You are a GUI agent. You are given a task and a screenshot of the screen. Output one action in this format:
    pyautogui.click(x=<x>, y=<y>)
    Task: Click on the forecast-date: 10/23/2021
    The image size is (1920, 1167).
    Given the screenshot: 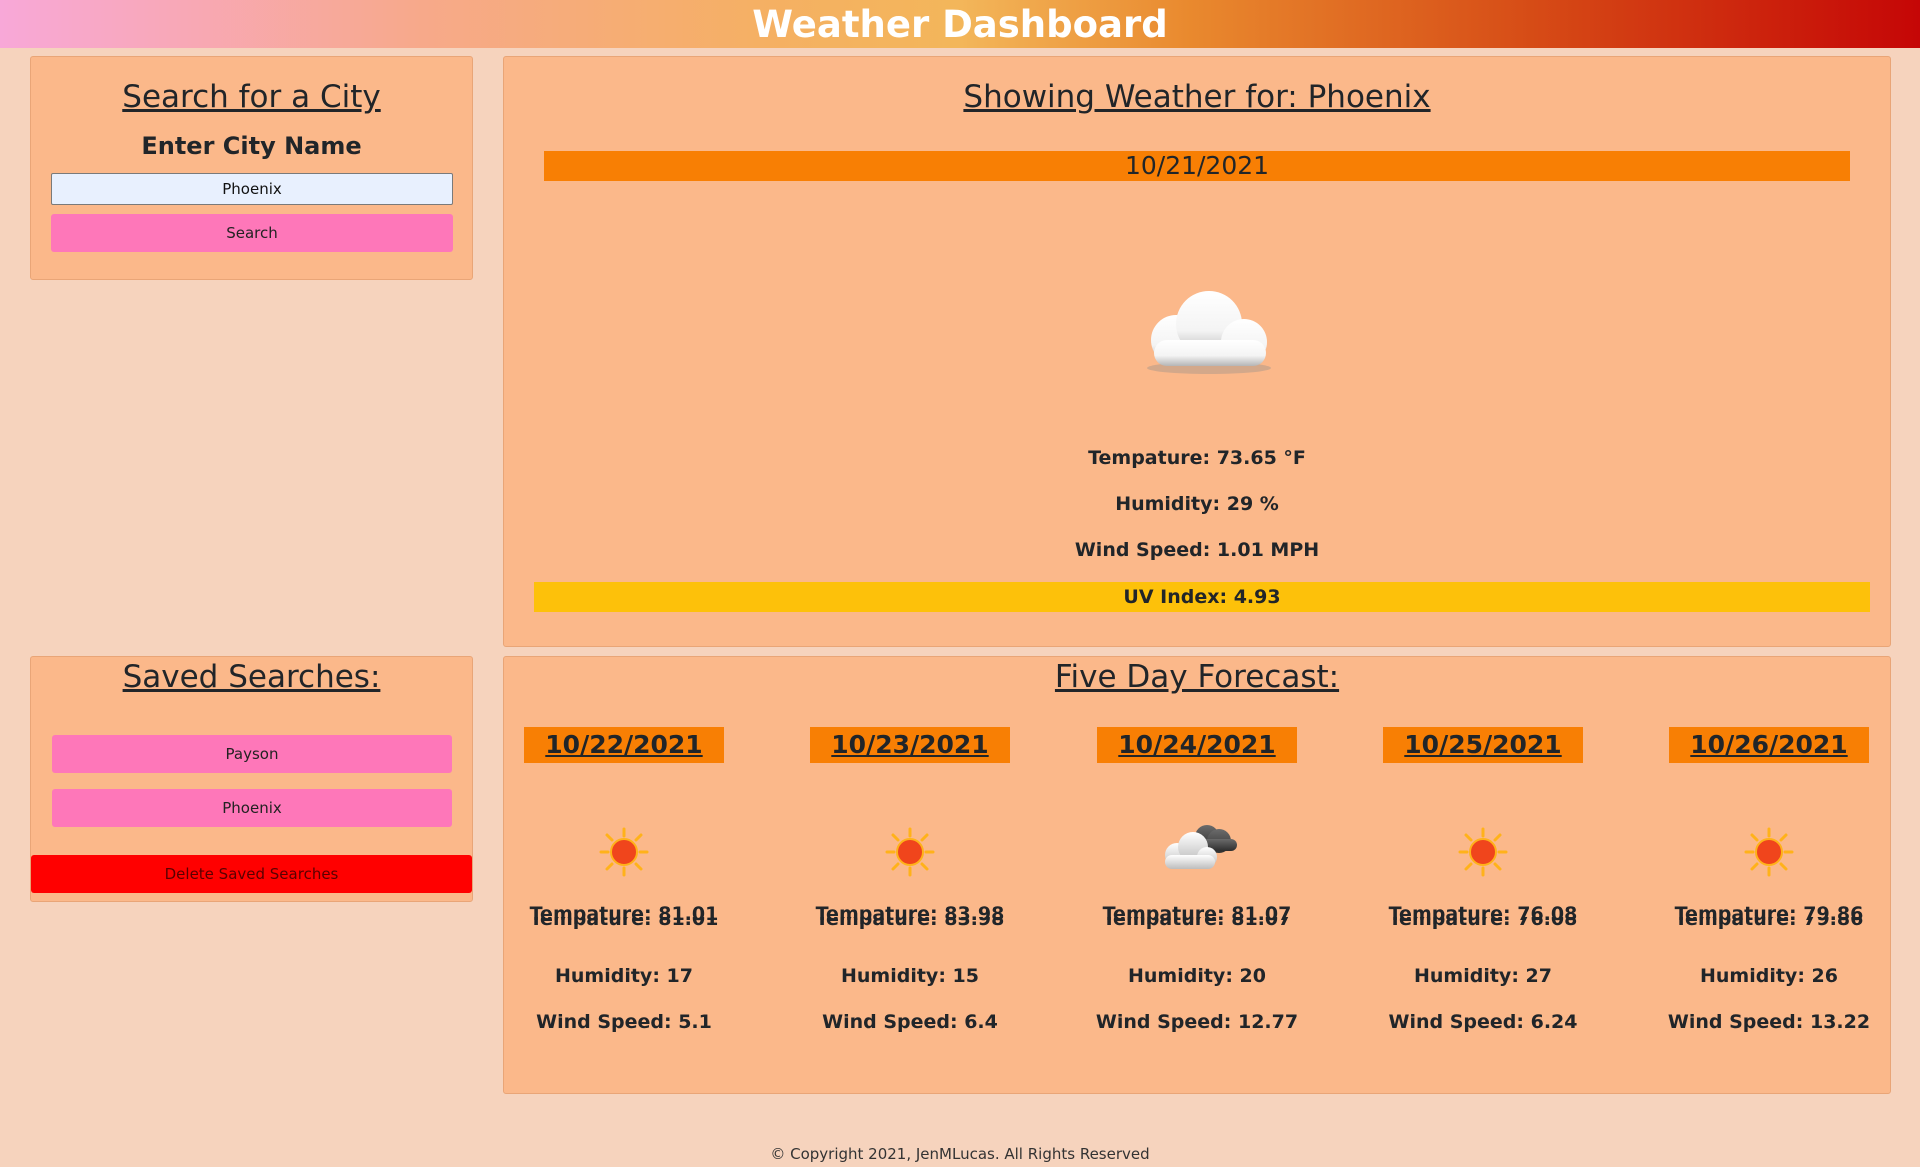 What is the action you would take?
    pyautogui.click(x=910, y=745)
    